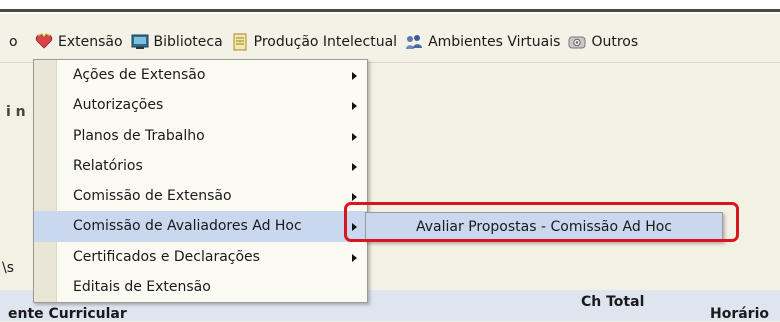  What do you see at coordinates (615, 42) in the screenshot?
I see `menu-item-outros-label: Outros` at bounding box center [615, 42].